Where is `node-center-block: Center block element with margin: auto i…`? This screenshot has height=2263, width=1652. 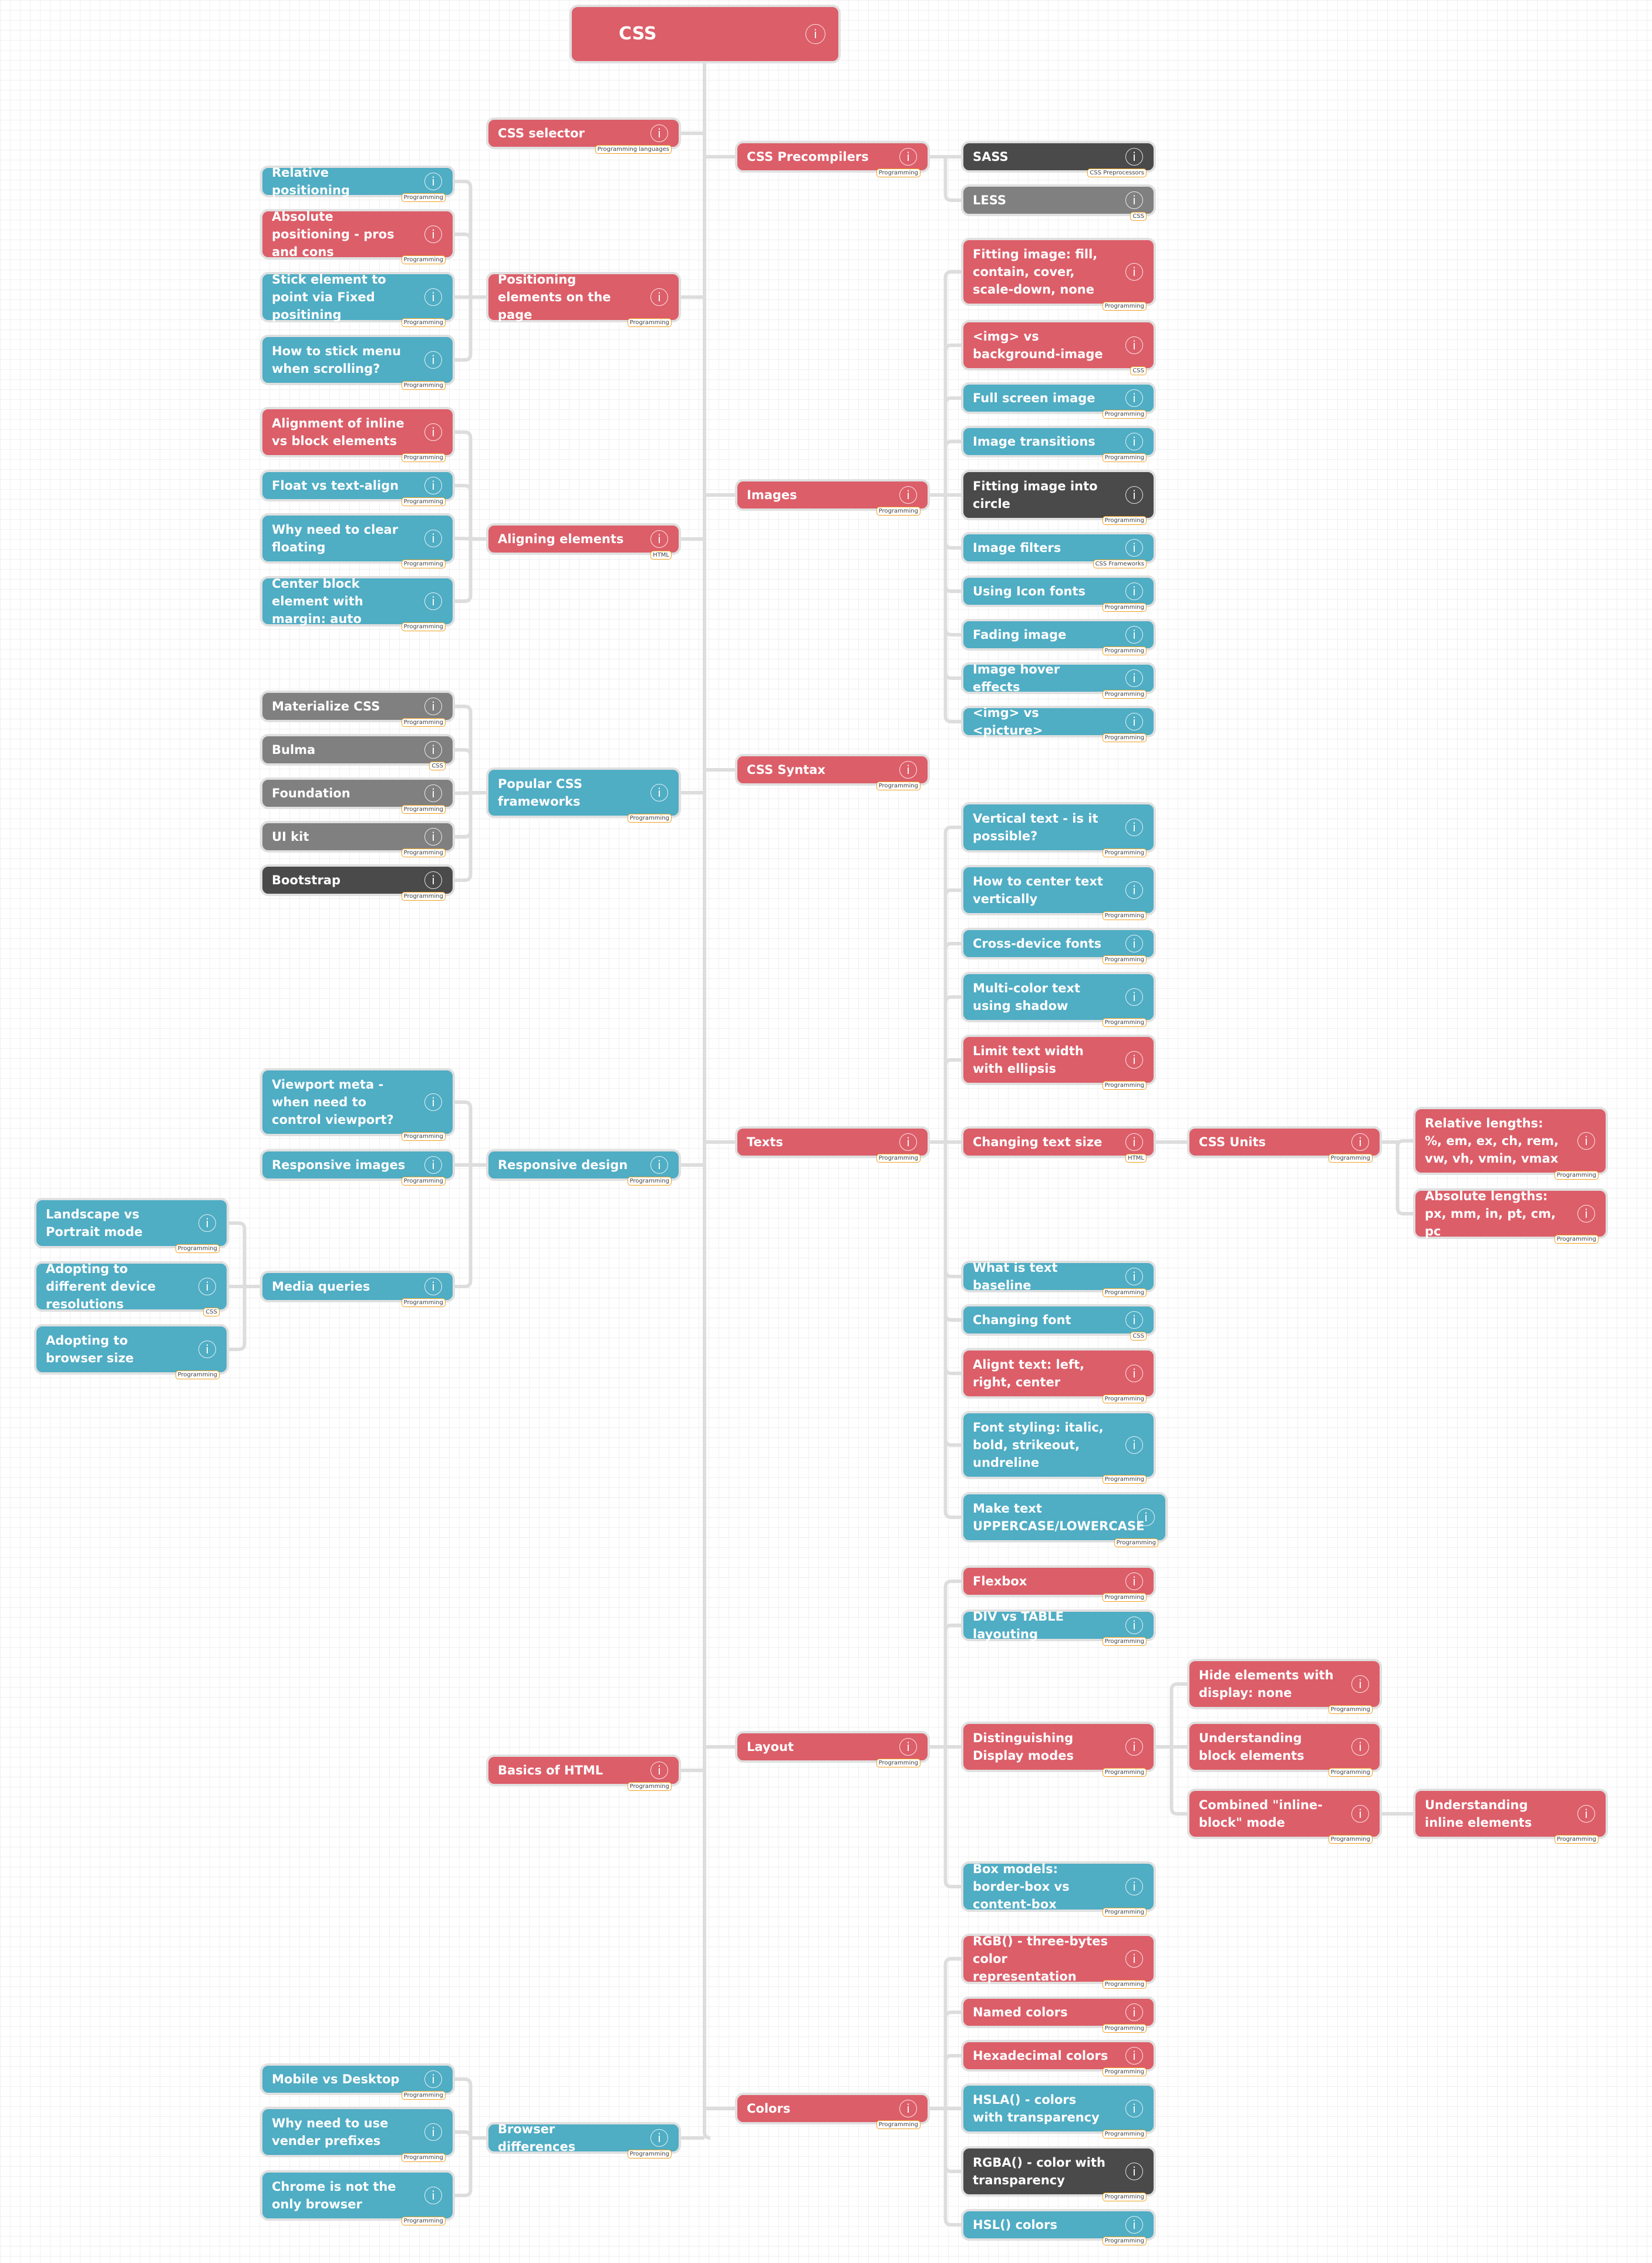
node-center-block: Center block element with margin: auto i… is located at coordinates (357, 603).